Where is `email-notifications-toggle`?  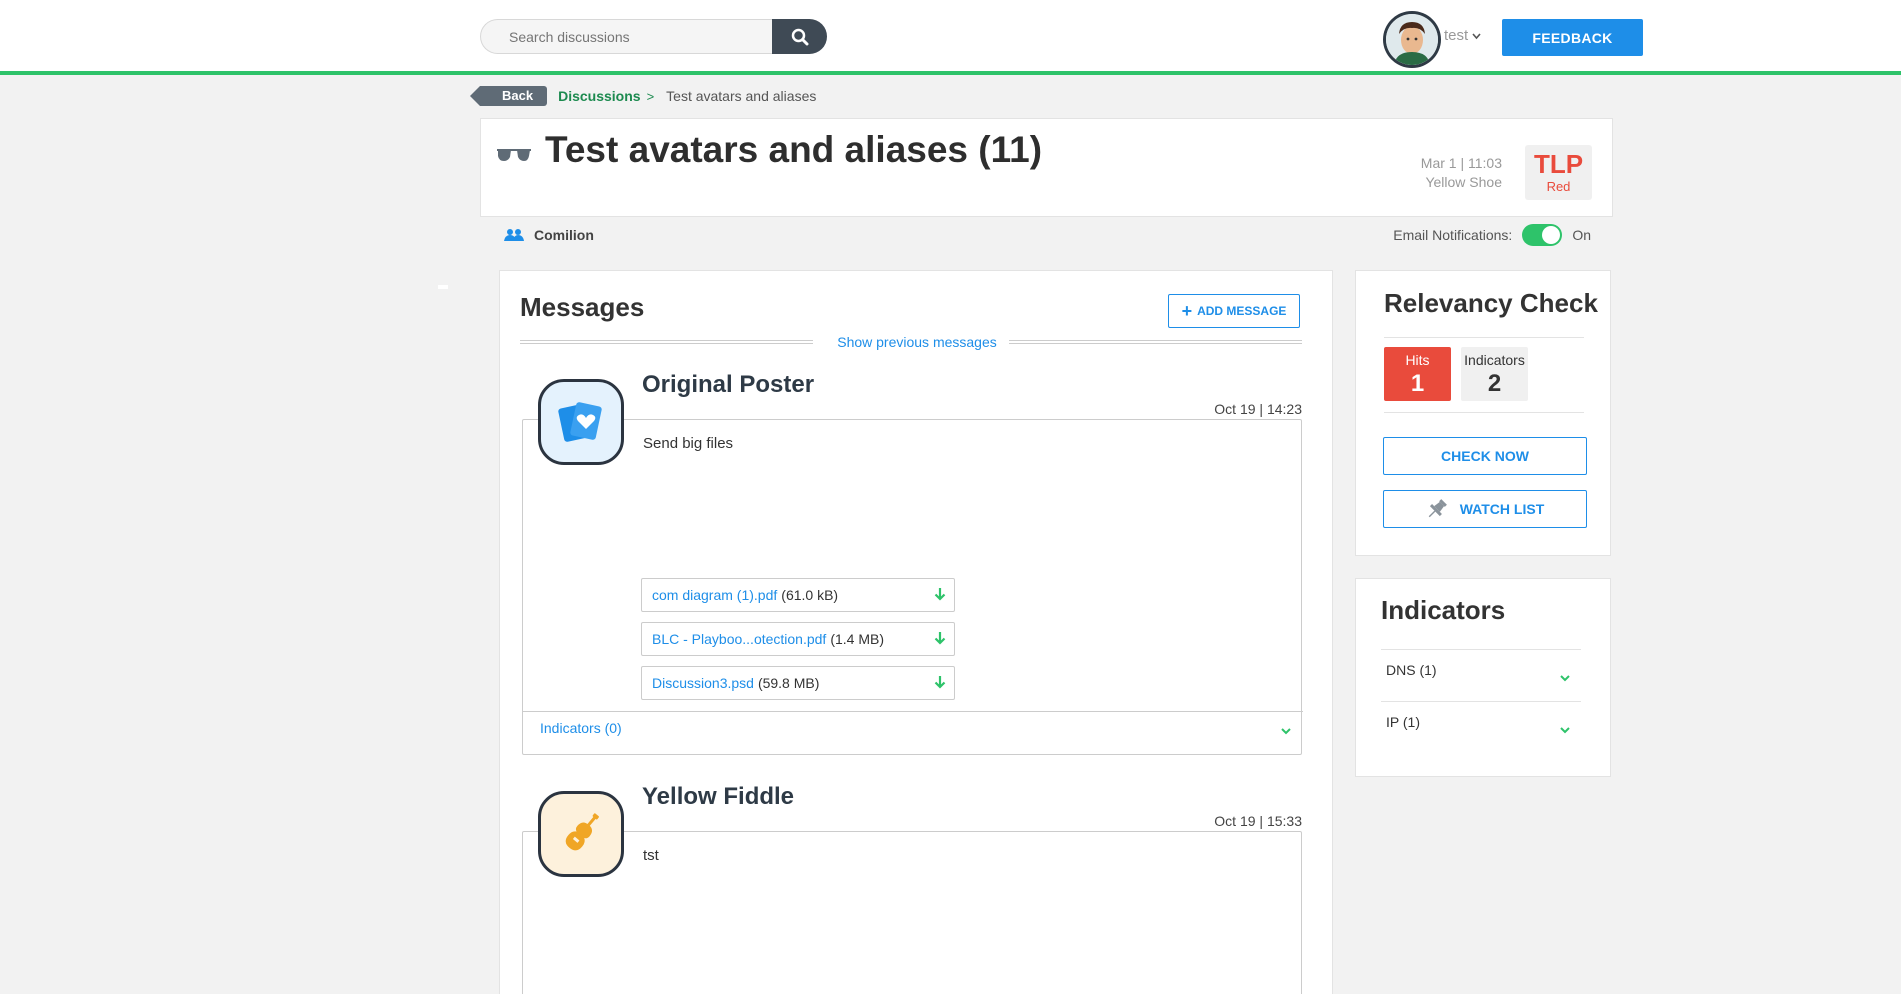 email-notifications-toggle is located at coordinates (1542, 235).